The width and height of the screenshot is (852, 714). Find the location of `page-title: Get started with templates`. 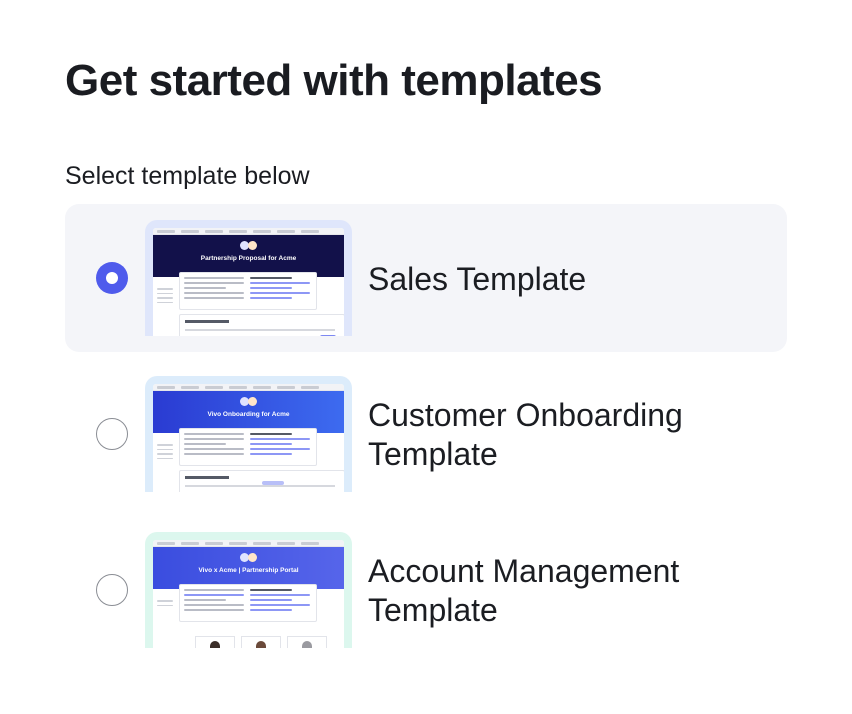

page-title: Get started with templates is located at coordinates (334, 80).